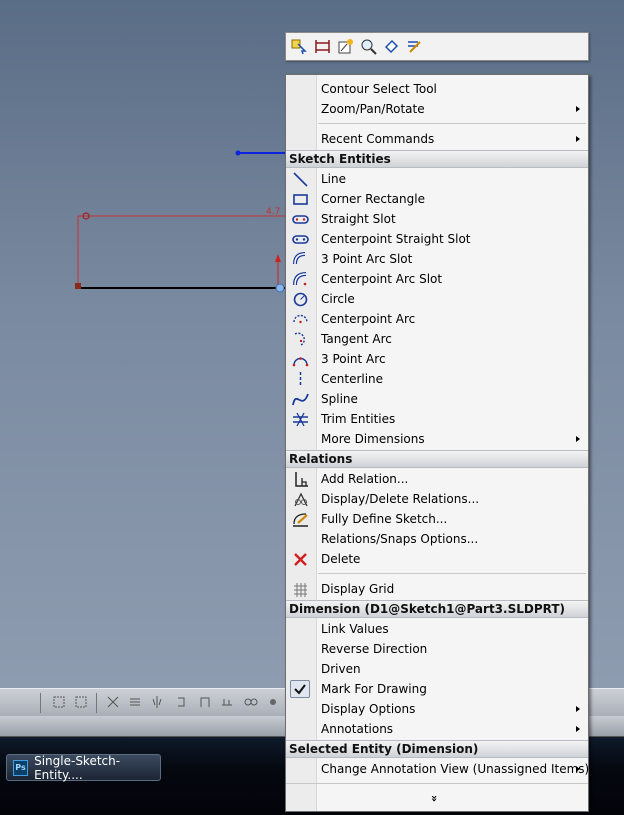 The image size is (624, 815). I want to click on menu-item-reverse-direction: Reverse Direction, so click(437, 649).